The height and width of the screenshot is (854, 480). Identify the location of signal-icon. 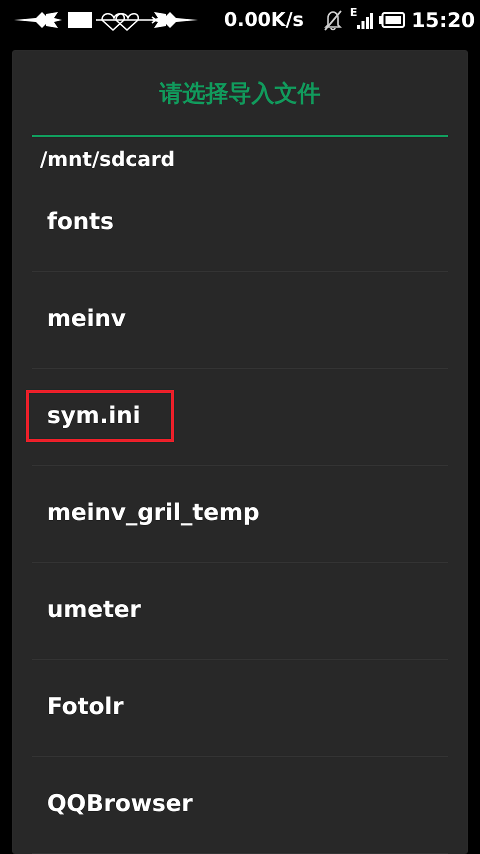
(365, 20).